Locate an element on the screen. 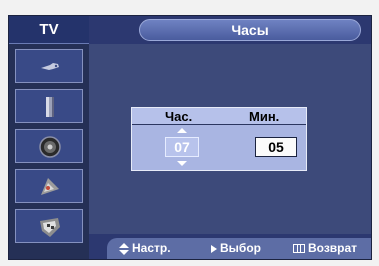  sidebar-item-setup is located at coordinates (49, 226).